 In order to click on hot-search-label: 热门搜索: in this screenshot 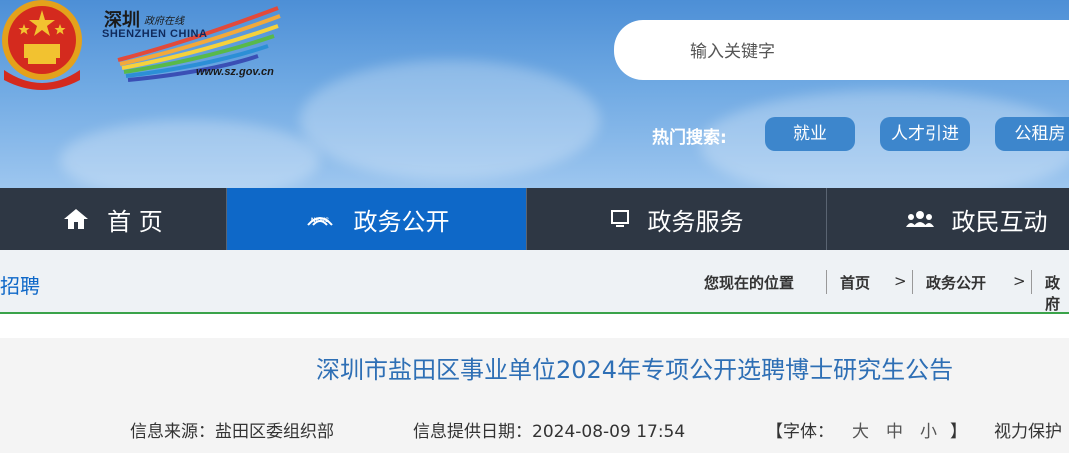, I will do `click(689, 138)`.